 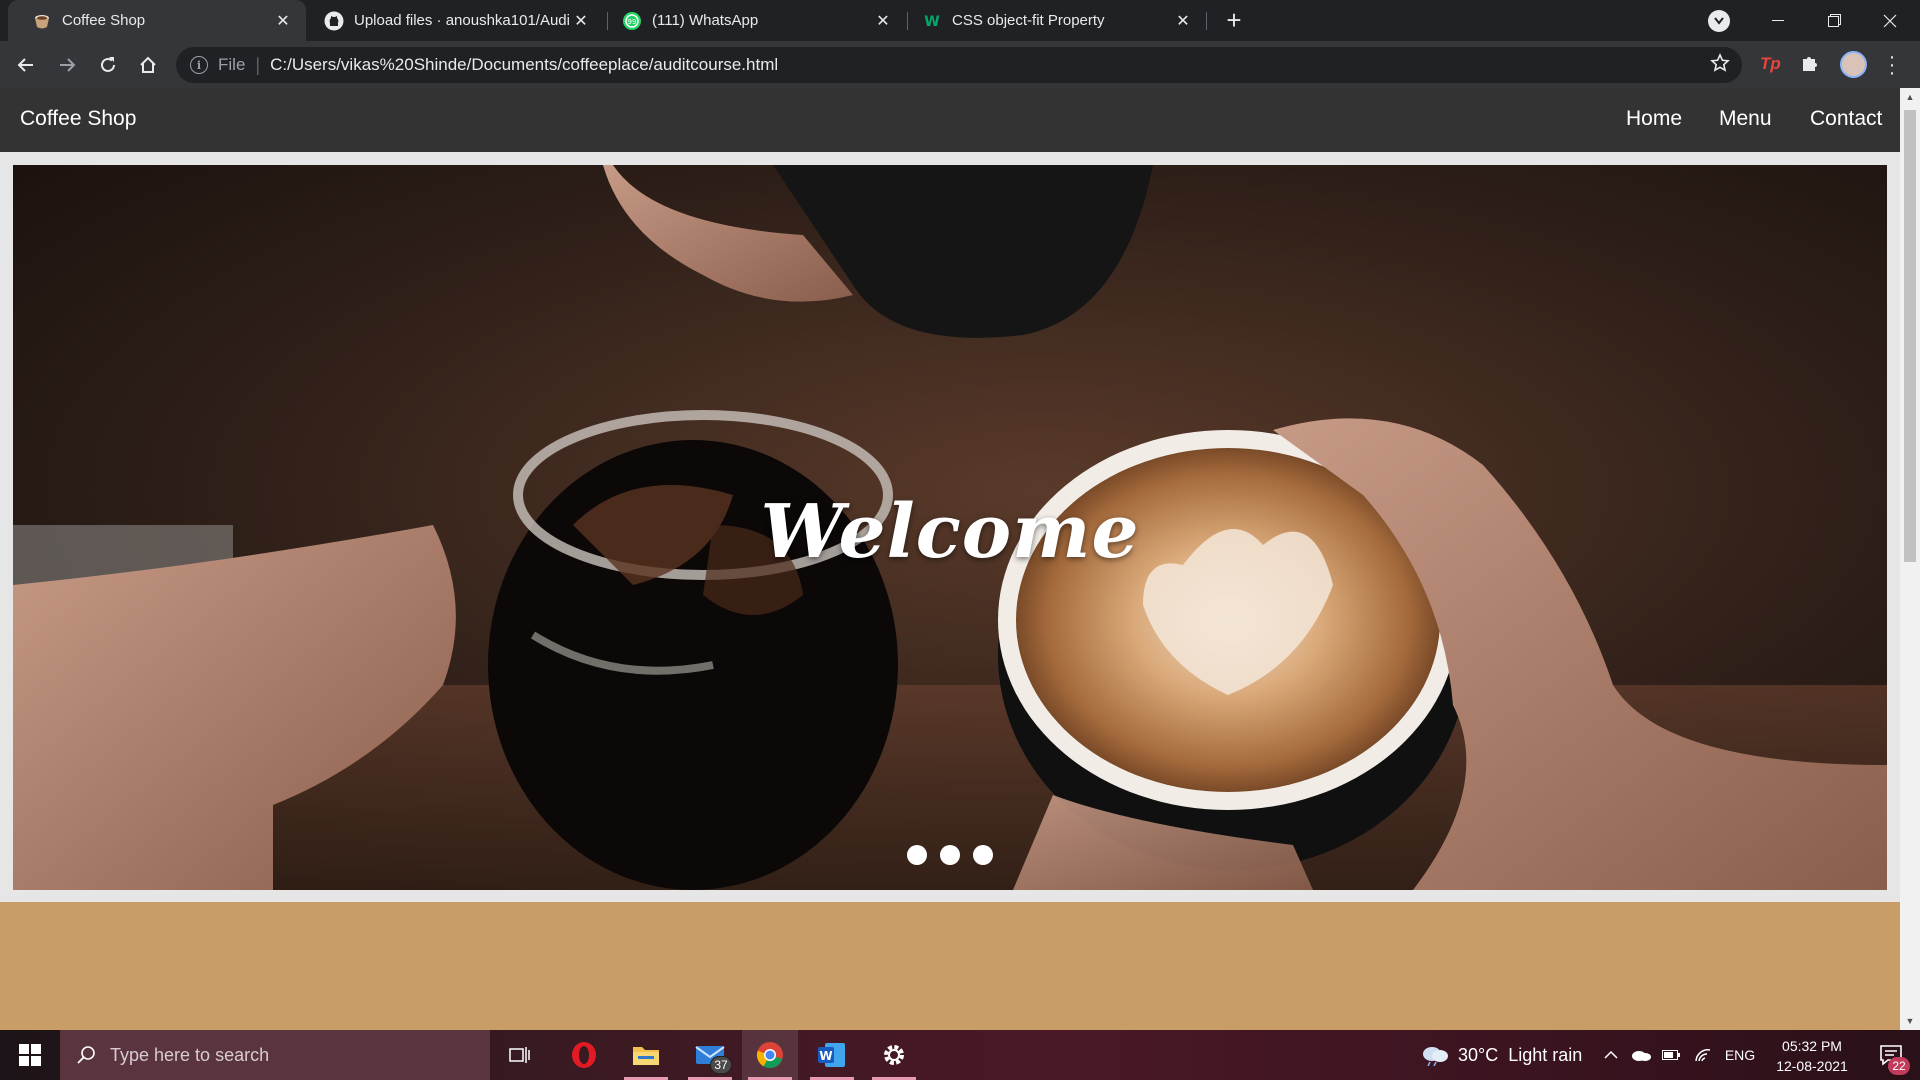 I want to click on gear-icon, so click(x=894, y=1055).